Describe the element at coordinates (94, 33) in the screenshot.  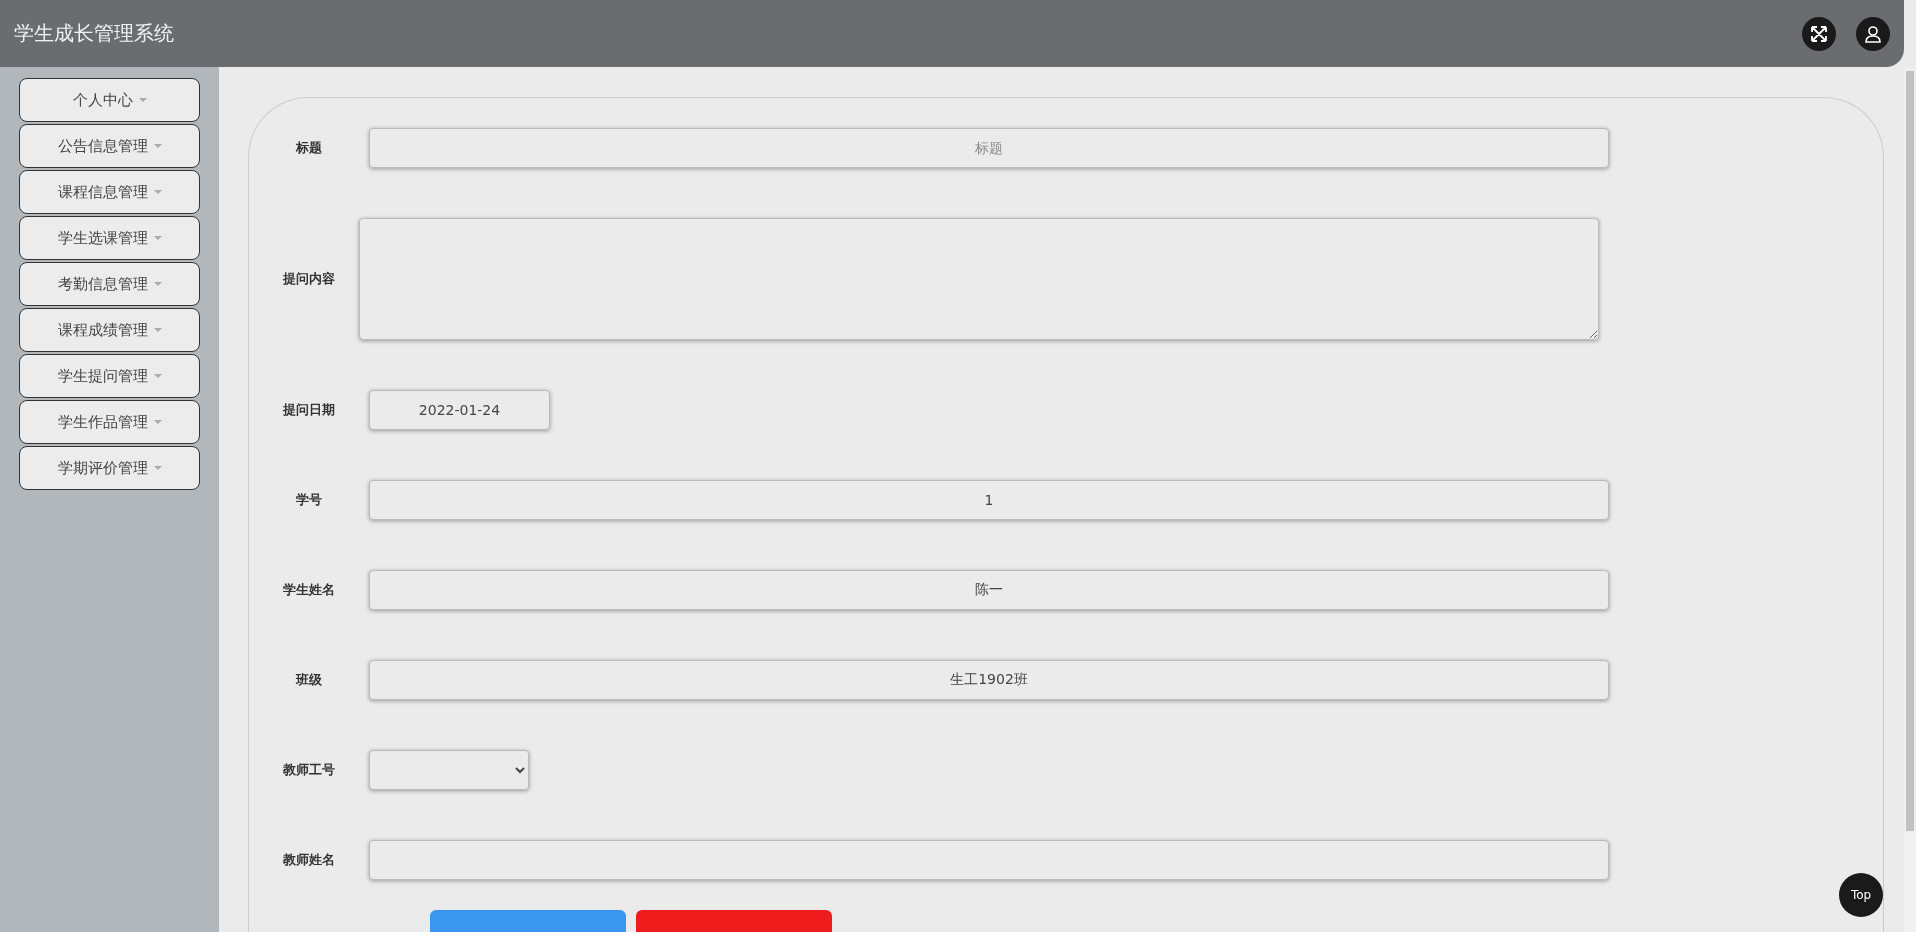
I see `app-title: 学生成长管理系统` at that location.